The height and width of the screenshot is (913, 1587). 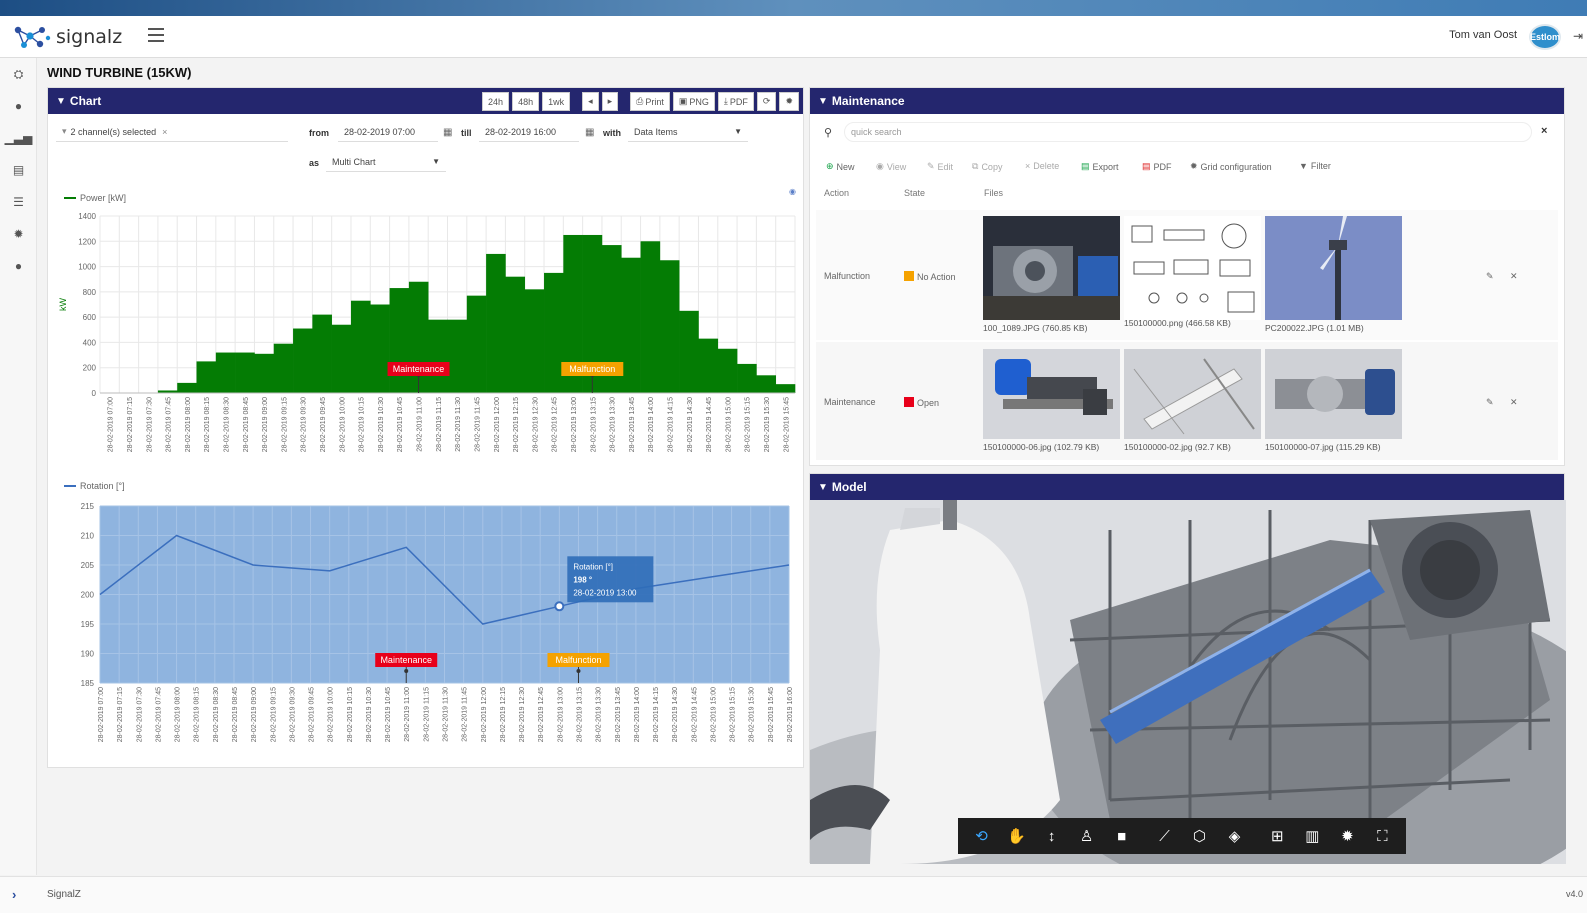 What do you see at coordinates (1085, 166) in the screenshot?
I see `excel-icon: ▤` at bounding box center [1085, 166].